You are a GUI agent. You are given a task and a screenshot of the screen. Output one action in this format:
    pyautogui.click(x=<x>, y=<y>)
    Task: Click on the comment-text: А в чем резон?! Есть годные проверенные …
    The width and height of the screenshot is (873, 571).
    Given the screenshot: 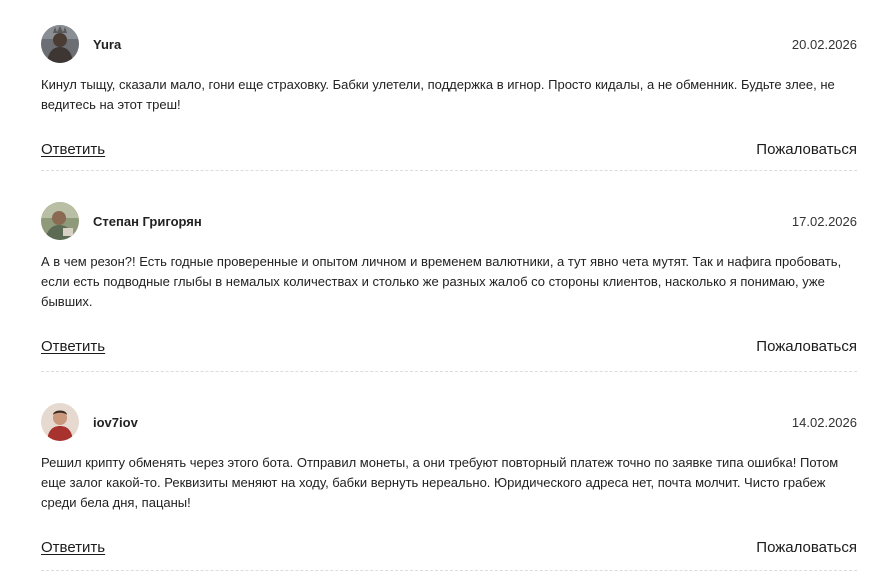 What is the action you would take?
    pyautogui.click(x=441, y=281)
    